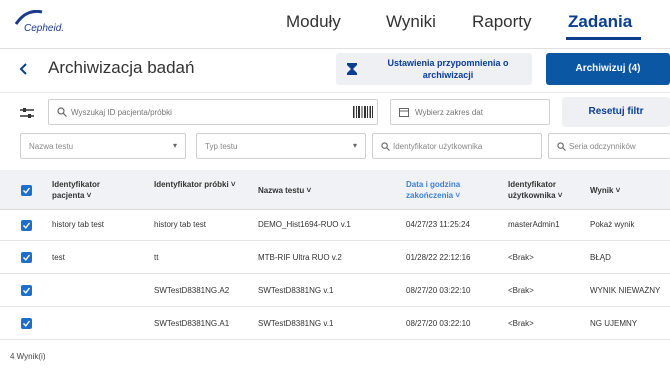 This screenshot has width=670, height=377. I want to click on nav-reports: Raporty, so click(502, 22).